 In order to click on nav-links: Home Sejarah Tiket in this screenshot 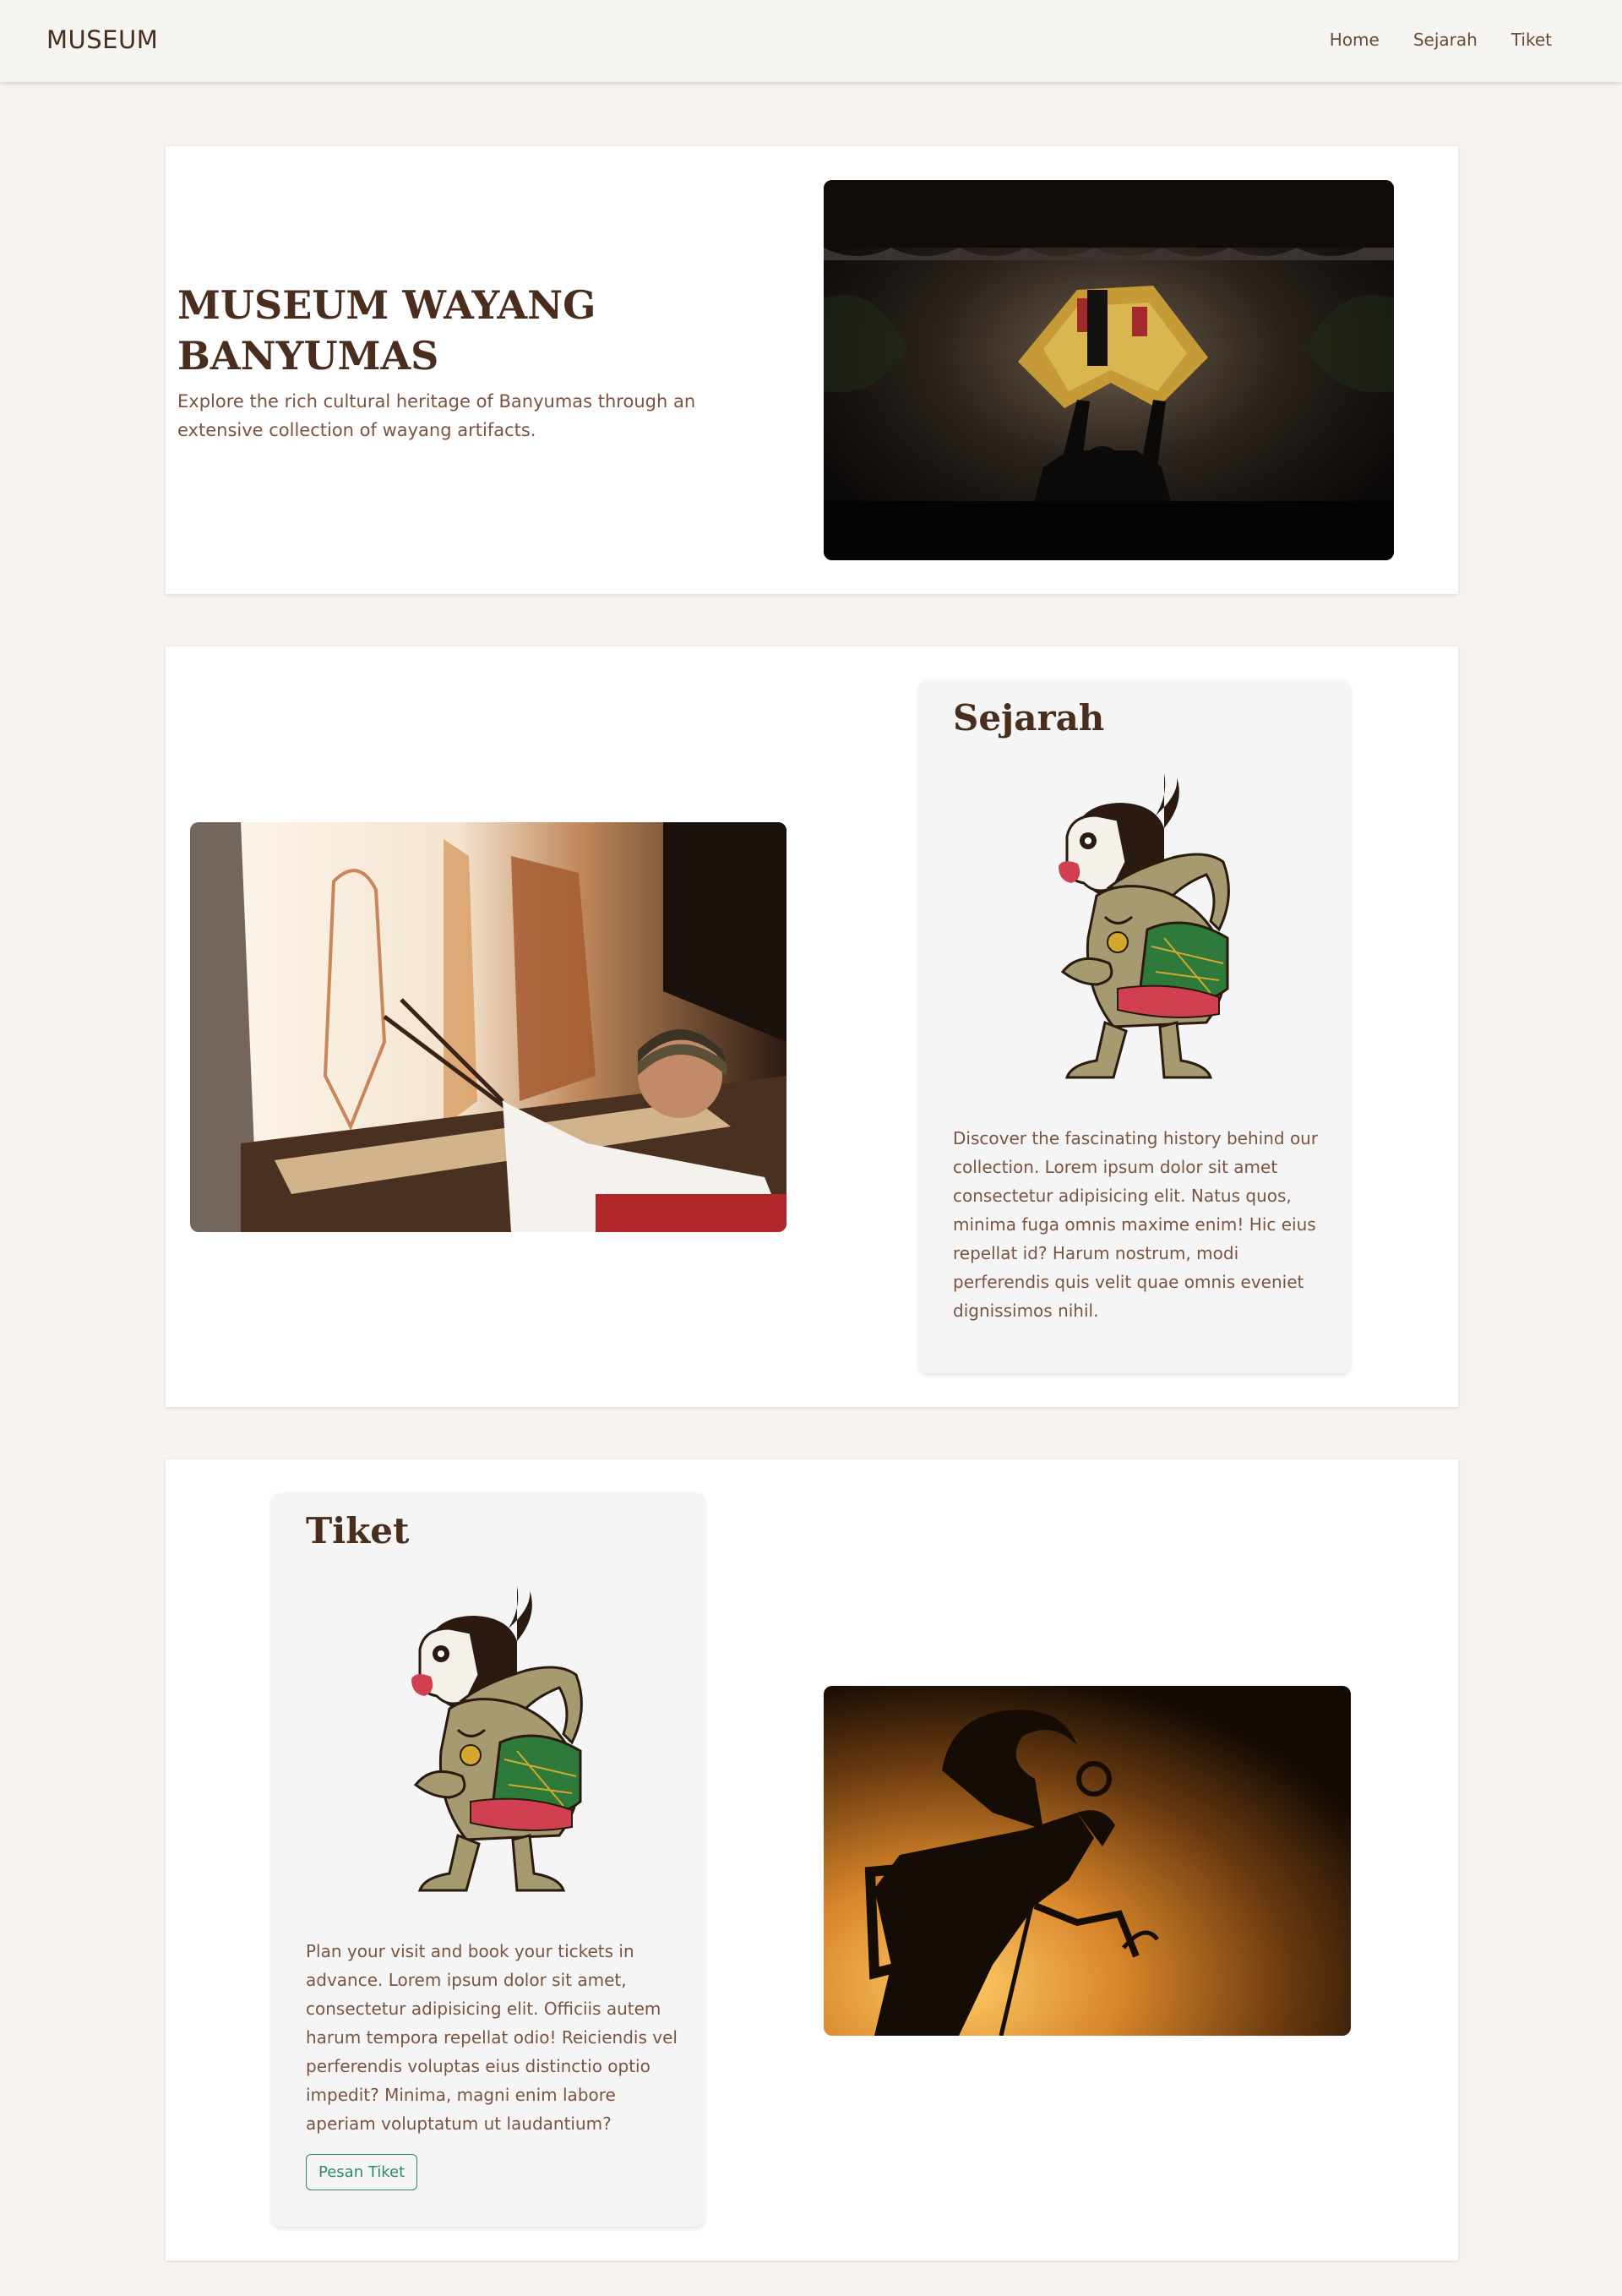, I will do `click(1441, 40)`.